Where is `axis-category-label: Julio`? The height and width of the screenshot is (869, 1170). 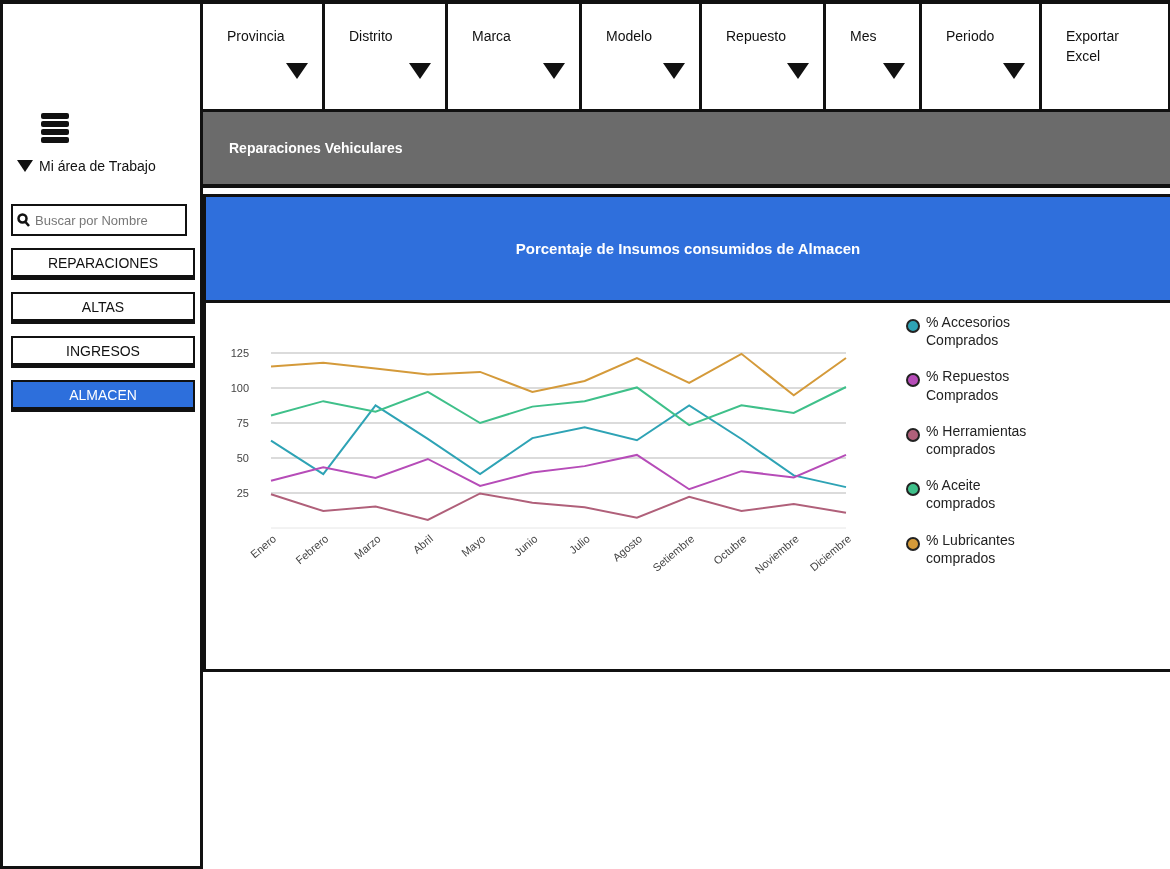
axis-category-label: Julio is located at coordinates (579, 544).